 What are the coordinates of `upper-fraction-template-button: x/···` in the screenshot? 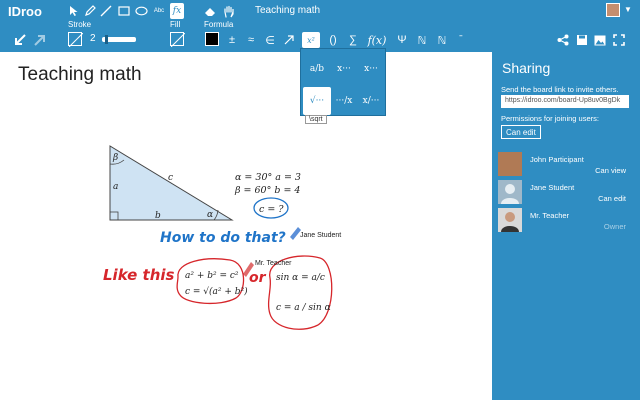 It's located at (371, 101).